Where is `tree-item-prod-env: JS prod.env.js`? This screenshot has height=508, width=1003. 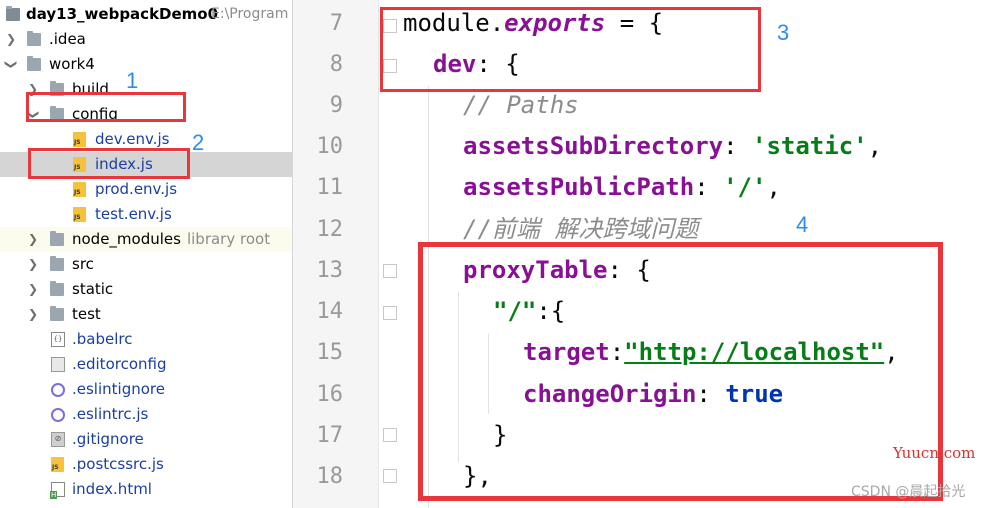 tree-item-prod-env: JS prod.env.js is located at coordinates (146, 189).